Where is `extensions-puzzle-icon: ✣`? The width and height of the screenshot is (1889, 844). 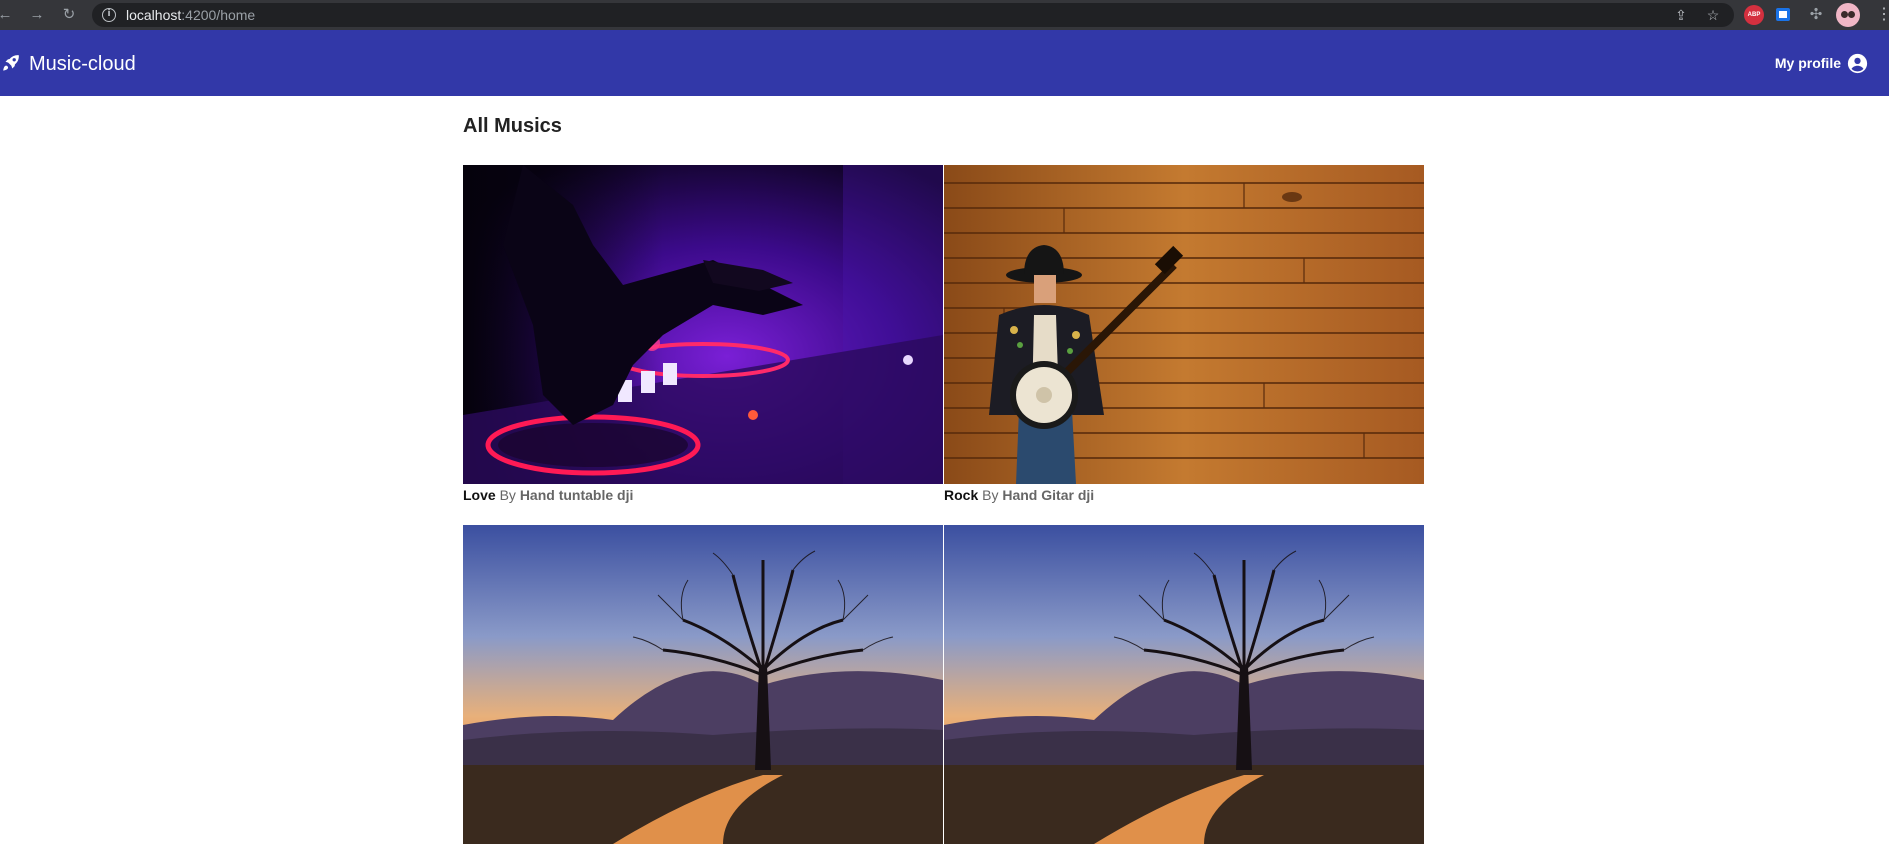 extensions-puzzle-icon: ✣ is located at coordinates (1816, 15).